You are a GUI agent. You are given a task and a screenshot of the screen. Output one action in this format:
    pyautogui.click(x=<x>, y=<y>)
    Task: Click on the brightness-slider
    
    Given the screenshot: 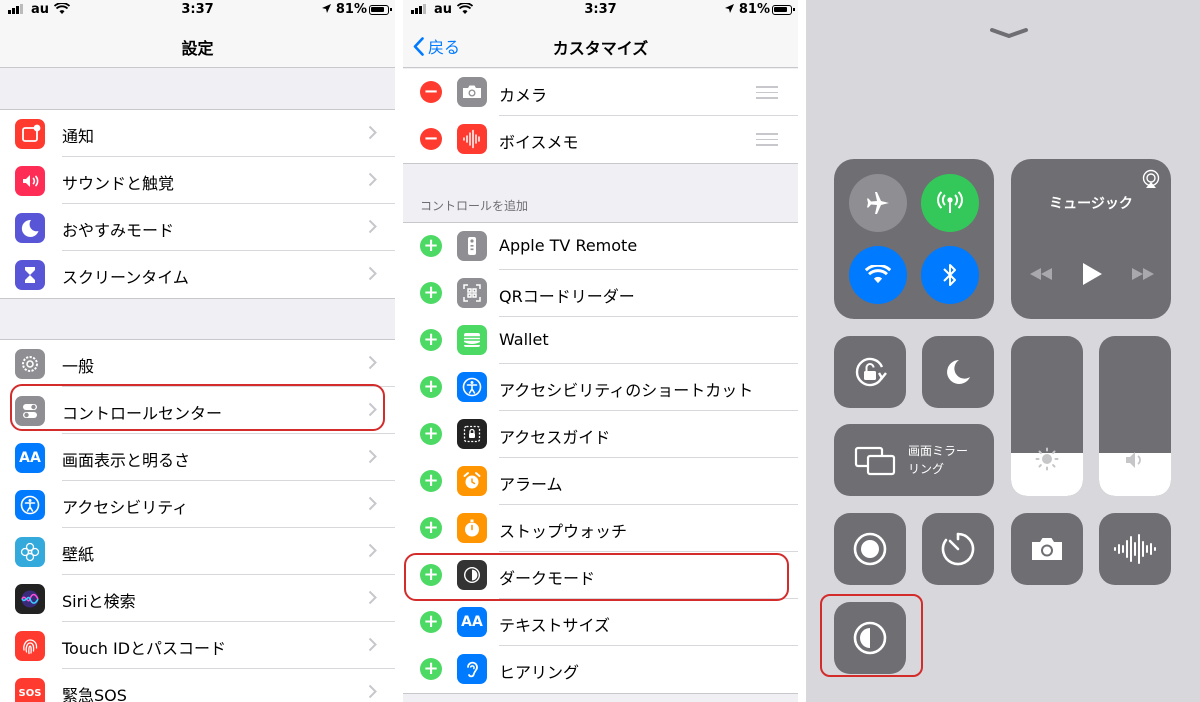 What is the action you would take?
    pyautogui.click(x=1047, y=416)
    